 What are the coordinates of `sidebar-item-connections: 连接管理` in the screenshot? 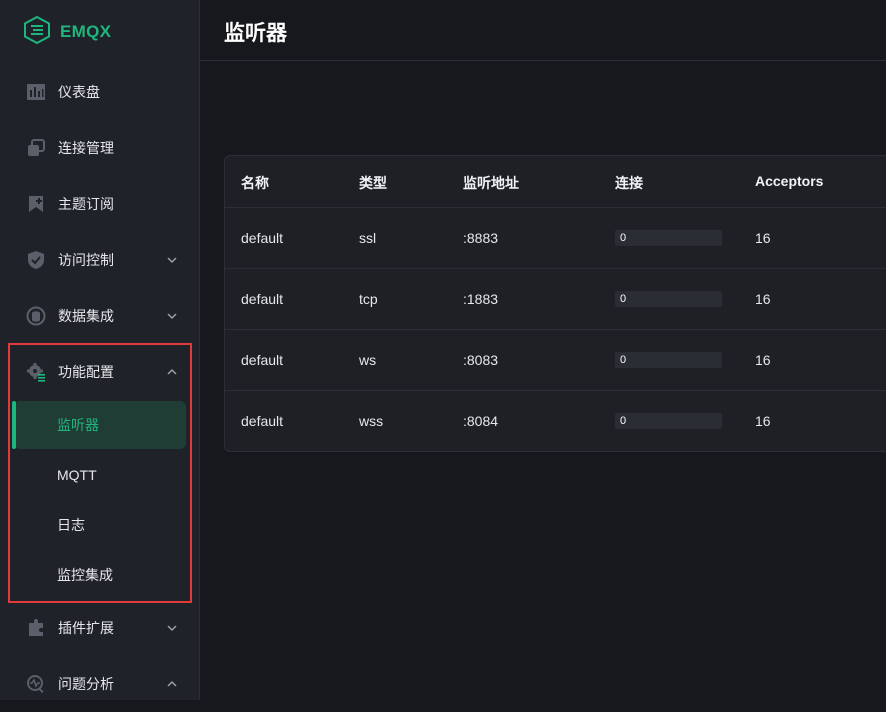 It's located at (99, 148).